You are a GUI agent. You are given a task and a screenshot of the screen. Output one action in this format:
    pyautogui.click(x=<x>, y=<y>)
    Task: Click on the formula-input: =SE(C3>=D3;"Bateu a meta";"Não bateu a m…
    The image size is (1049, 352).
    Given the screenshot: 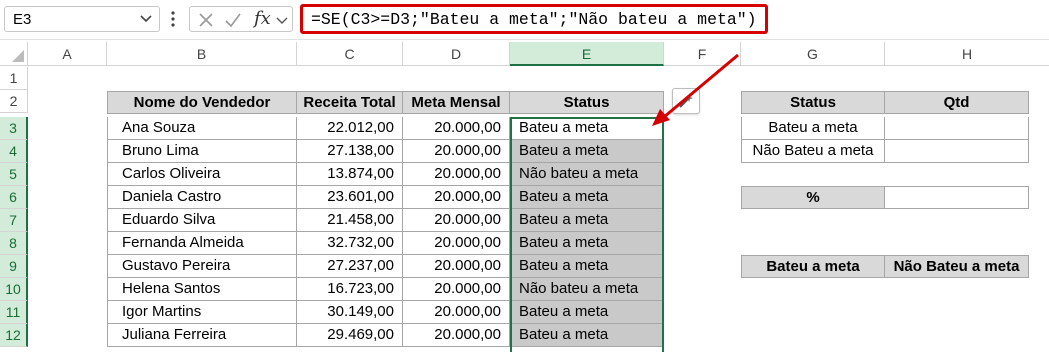 What is the action you would take?
    pyautogui.click(x=534, y=19)
    